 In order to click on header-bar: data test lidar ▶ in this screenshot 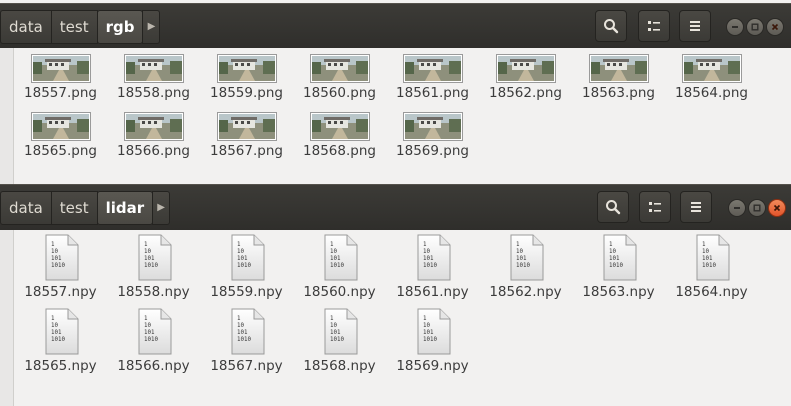, I will do `click(395, 207)`.